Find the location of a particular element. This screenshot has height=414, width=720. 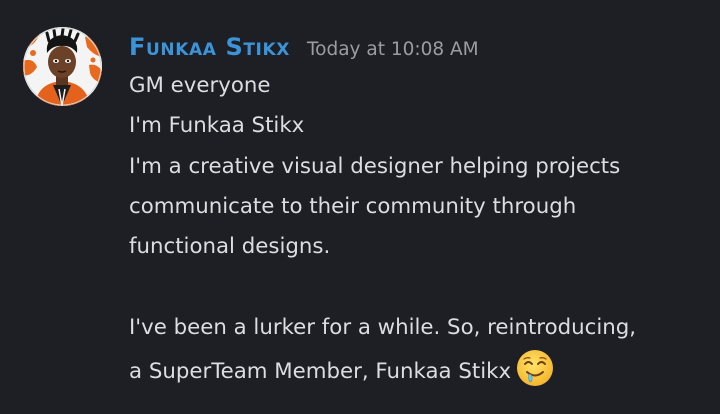

message-line-last: a SuperTeam Member, Funkaa Stikx is located at coordinates (421, 368).